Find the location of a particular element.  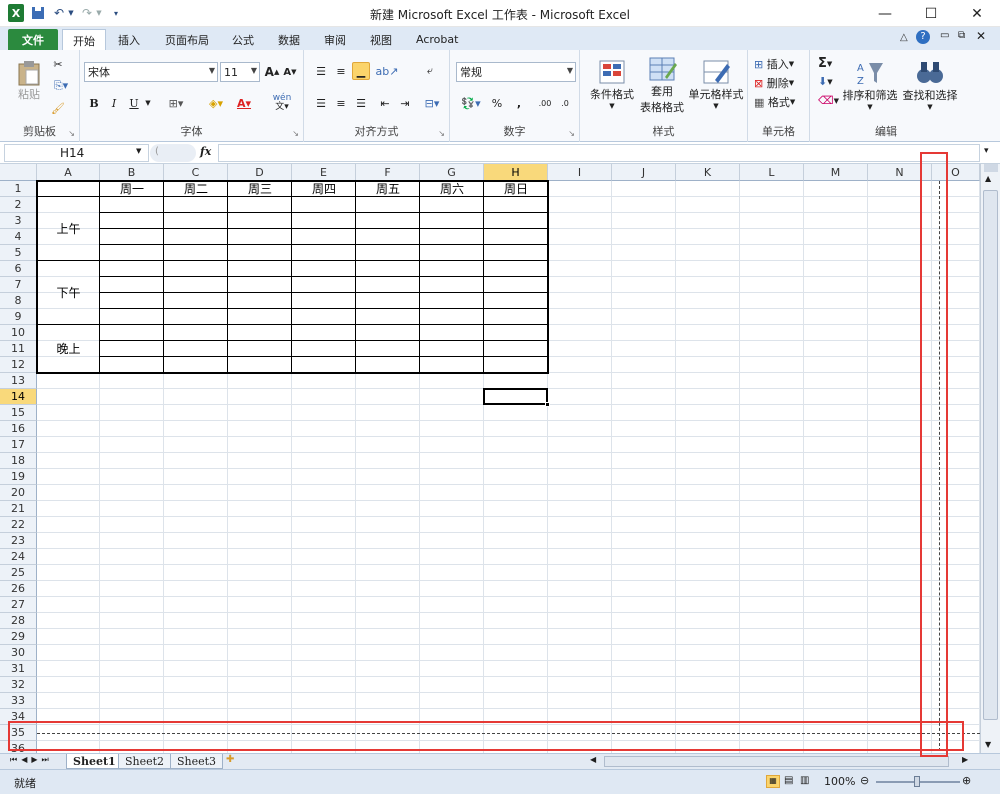

phonetic-guide-icon: wén 文▾ is located at coordinates (282, 103).